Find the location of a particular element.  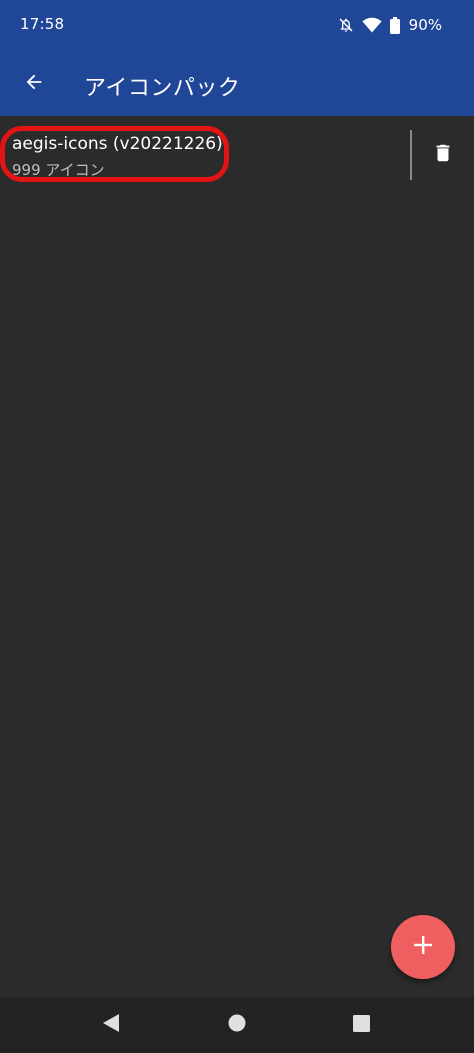

nav-back-icon is located at coordinates (111, 1025).